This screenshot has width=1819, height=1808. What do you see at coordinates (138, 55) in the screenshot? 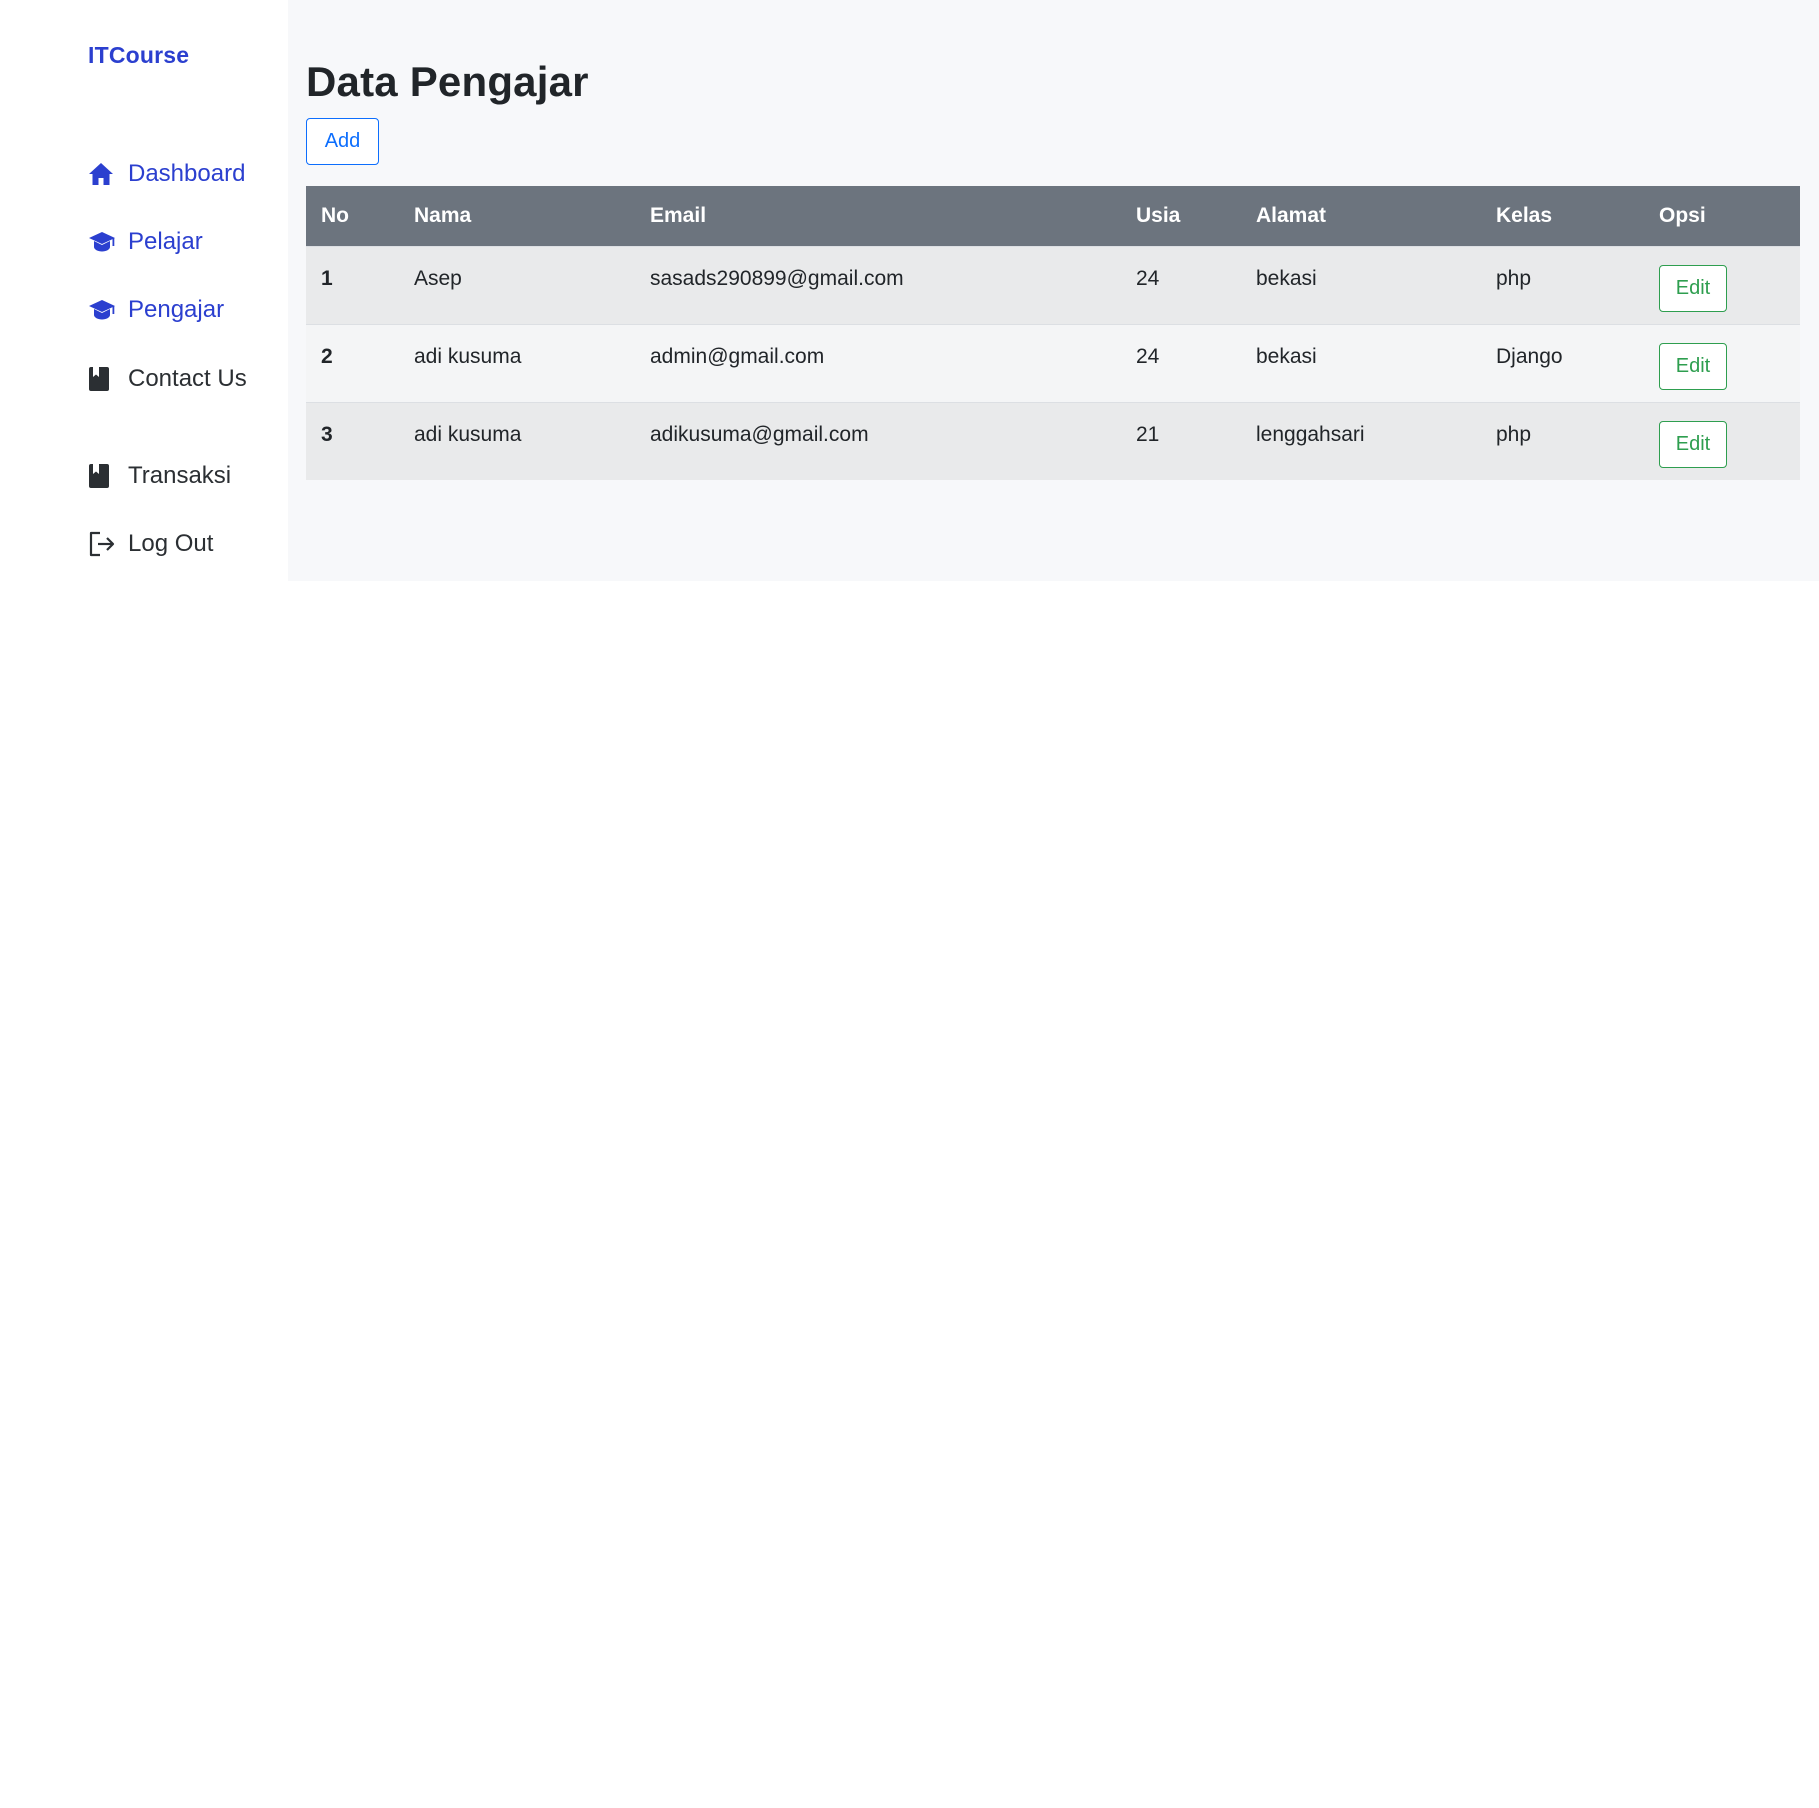
I see `brand-logo: ITCourse` at bounding box center [138, 55].